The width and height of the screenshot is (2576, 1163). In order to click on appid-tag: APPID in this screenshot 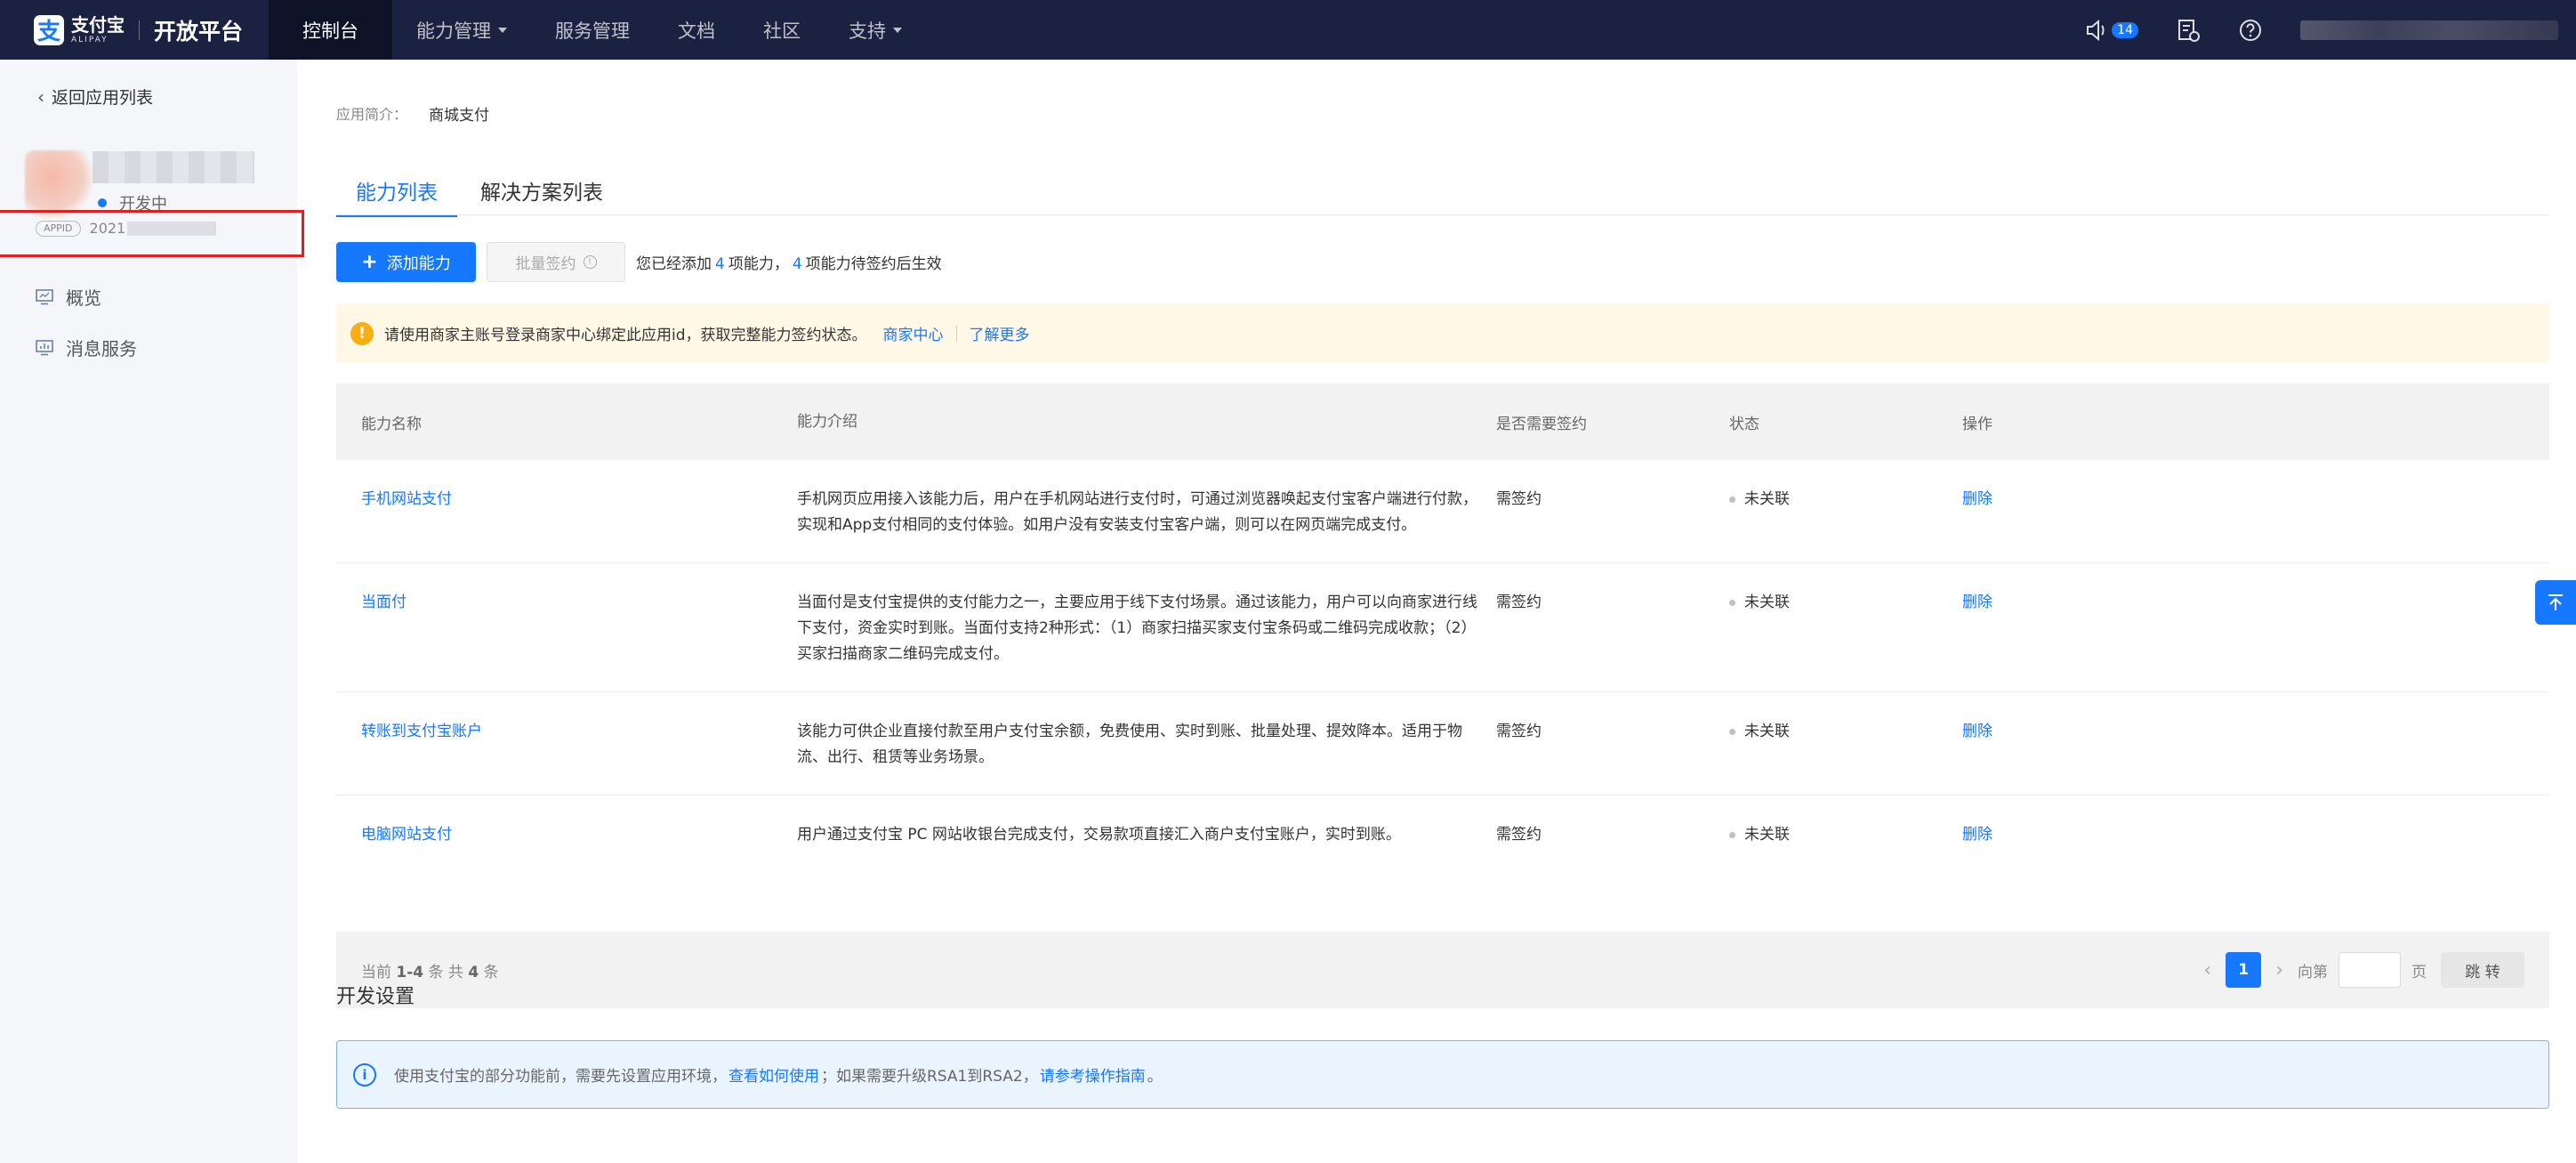, I will do `click(58, 229)`.